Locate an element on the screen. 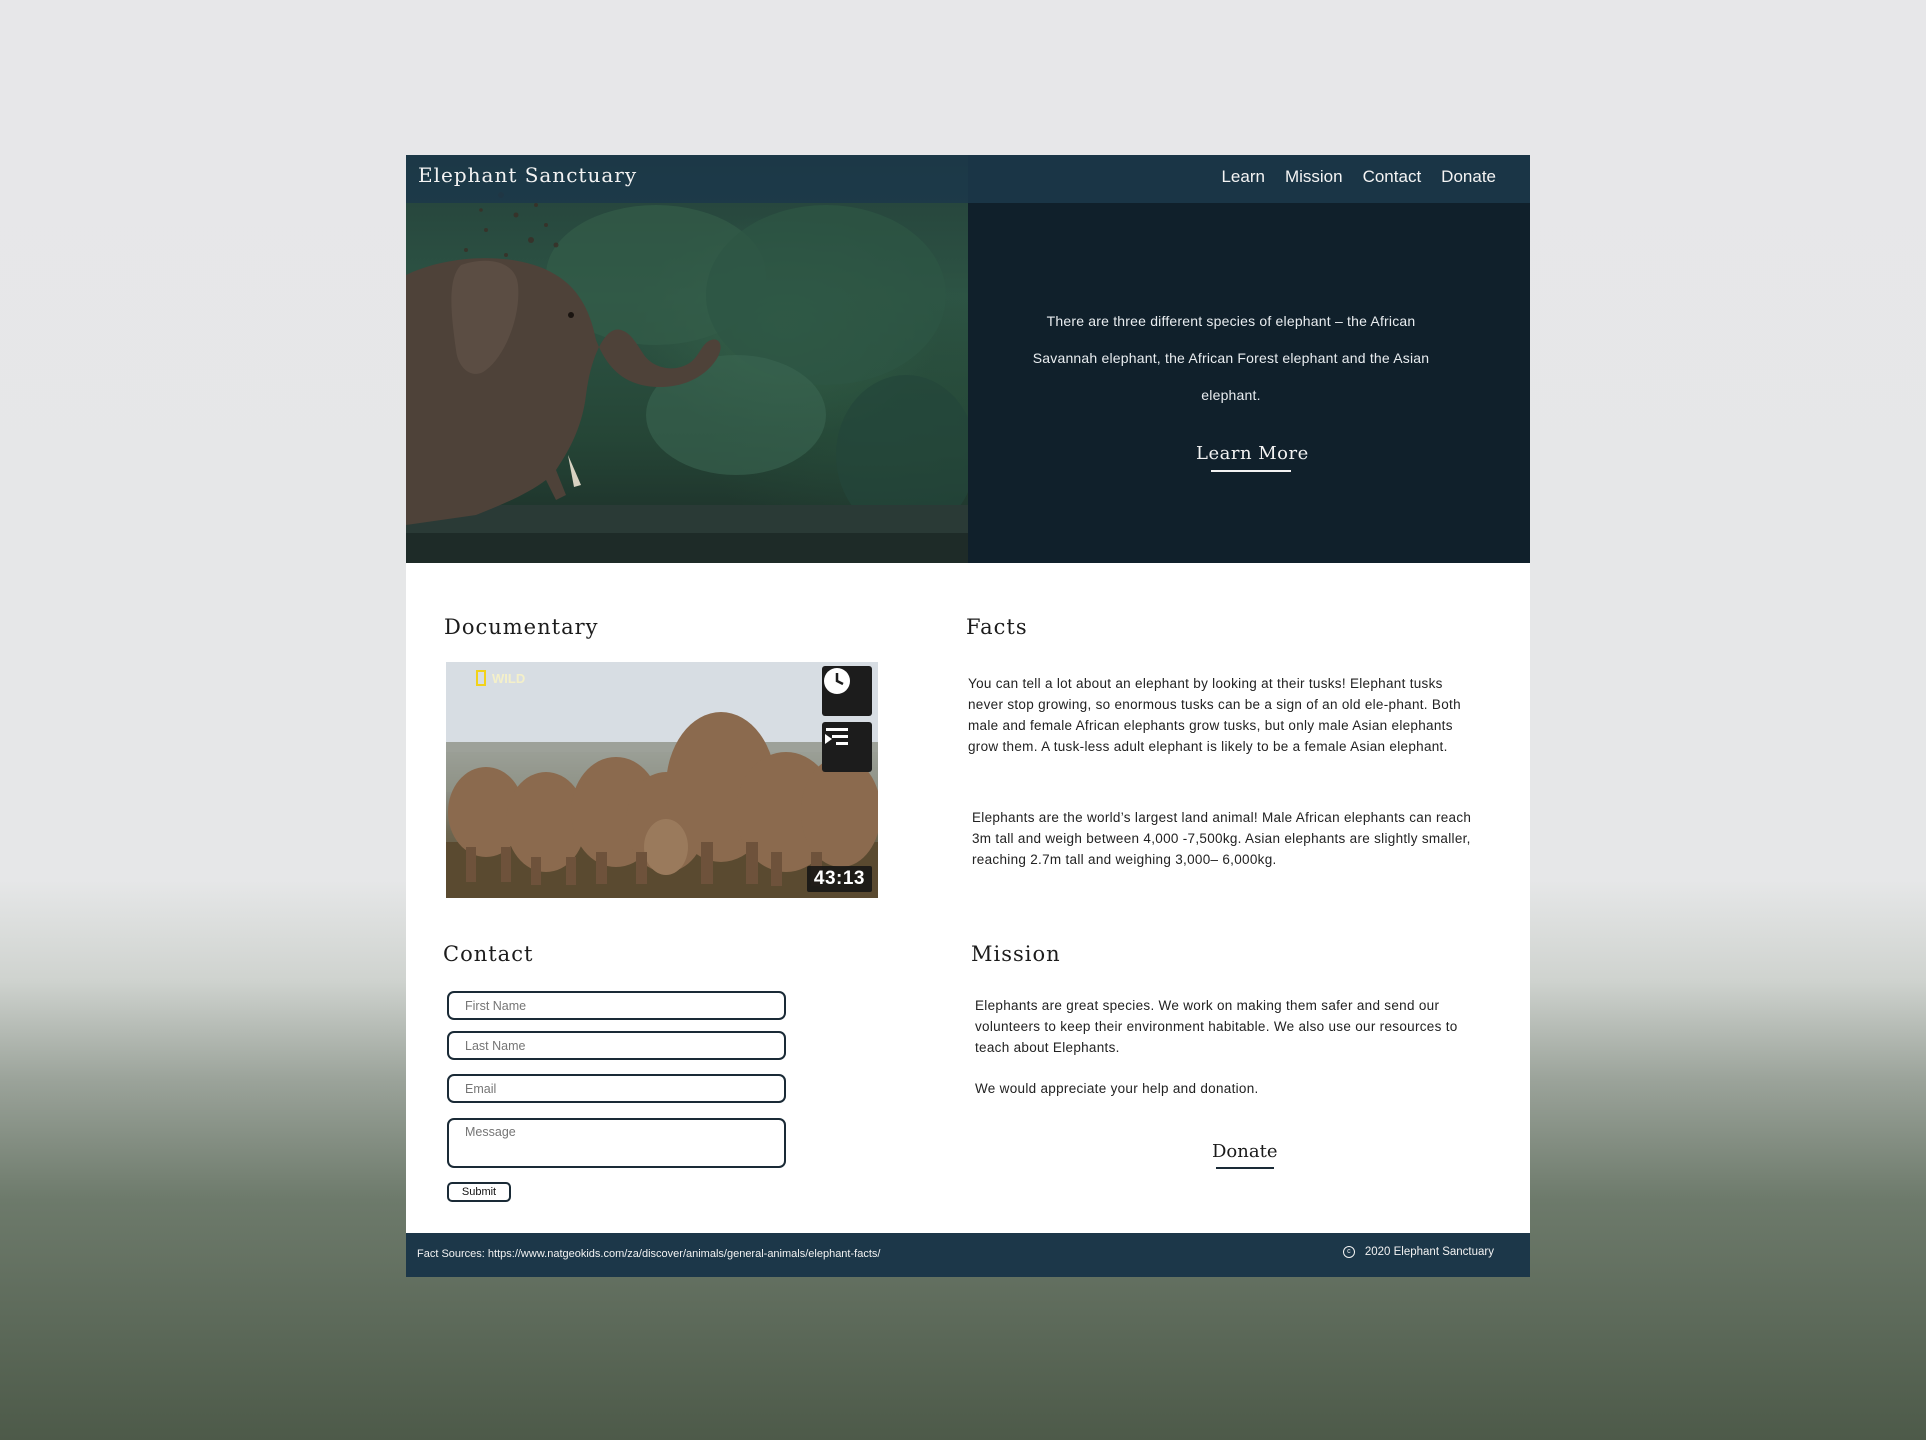  brand-logo: Elephant Sanctuary is located at coordinates (527, 175).